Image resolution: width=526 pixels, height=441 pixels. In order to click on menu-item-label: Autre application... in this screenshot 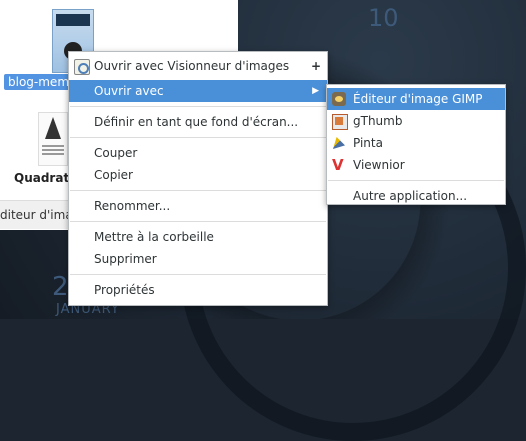, I will do `click(410, 196)`.